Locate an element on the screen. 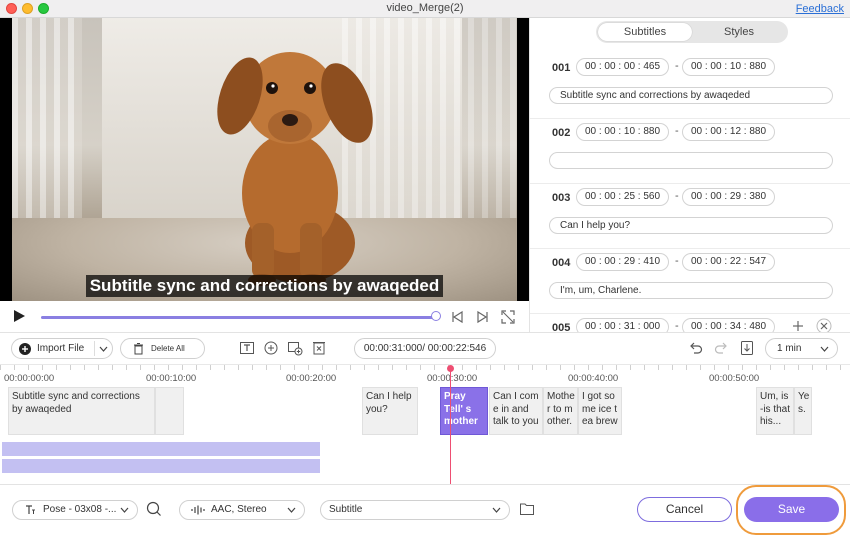 This screenshot has width=850, height=537. cancel-button: Cancel is located at coordinates (684, 509).